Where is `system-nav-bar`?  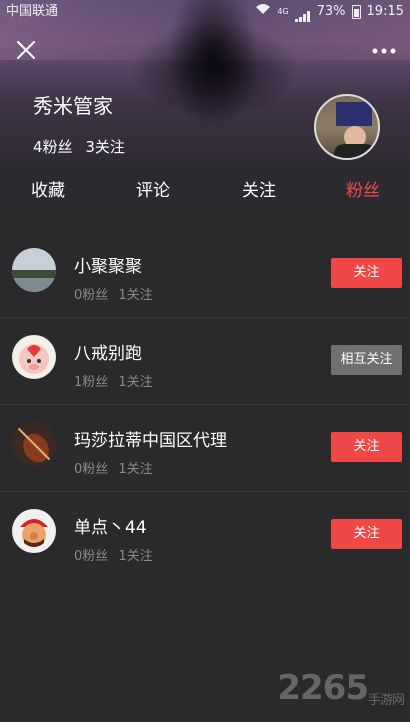 system-nav-bar is located at coordinates (205, 718).